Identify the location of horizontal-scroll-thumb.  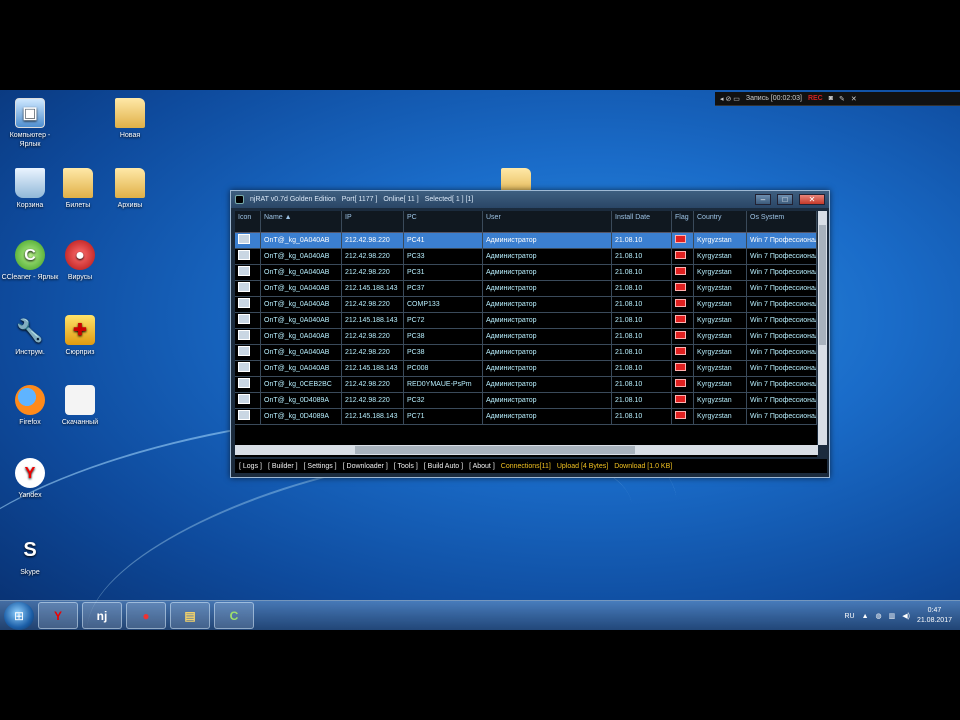
(495, 450).